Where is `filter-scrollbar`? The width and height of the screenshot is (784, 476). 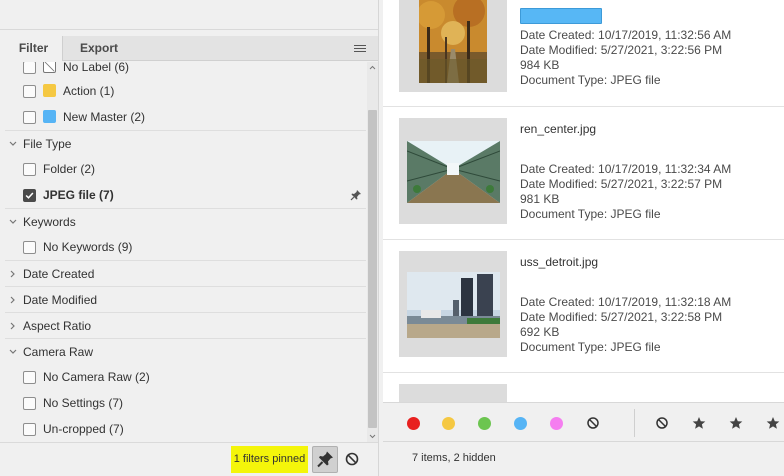 filter-scrollbar is located at coordinates (372, 252).